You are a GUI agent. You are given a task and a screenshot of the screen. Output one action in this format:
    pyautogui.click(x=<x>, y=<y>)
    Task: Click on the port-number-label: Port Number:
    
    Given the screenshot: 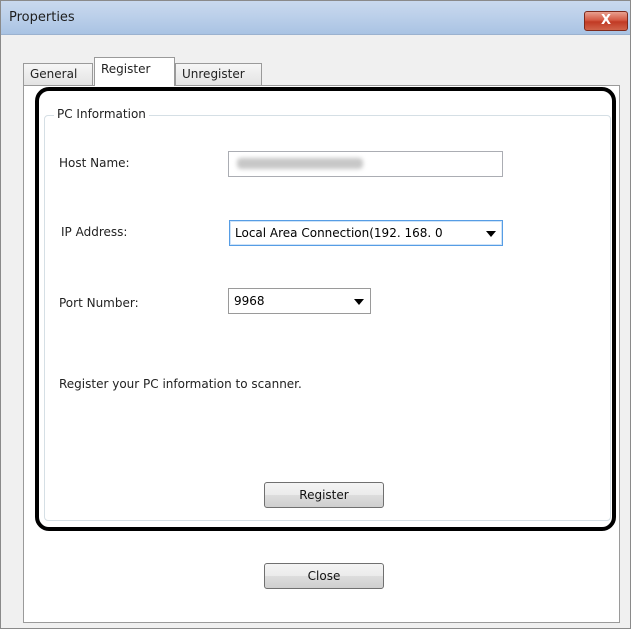 What is the action you would take?
    pyautogui.click(x=99, y=303)
    